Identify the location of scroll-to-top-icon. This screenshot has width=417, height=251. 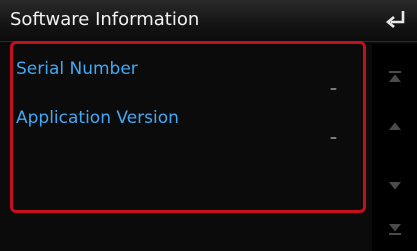
(395, 77).